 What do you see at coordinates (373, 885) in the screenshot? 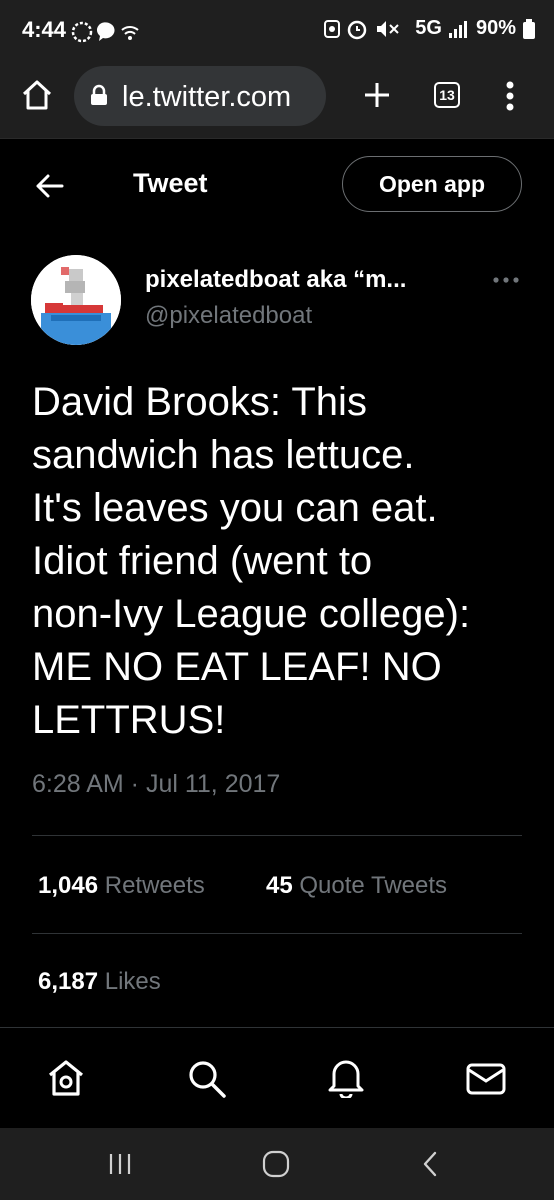
I see `quotes-label: Quote Tweets` at bounding box center [373, 885].